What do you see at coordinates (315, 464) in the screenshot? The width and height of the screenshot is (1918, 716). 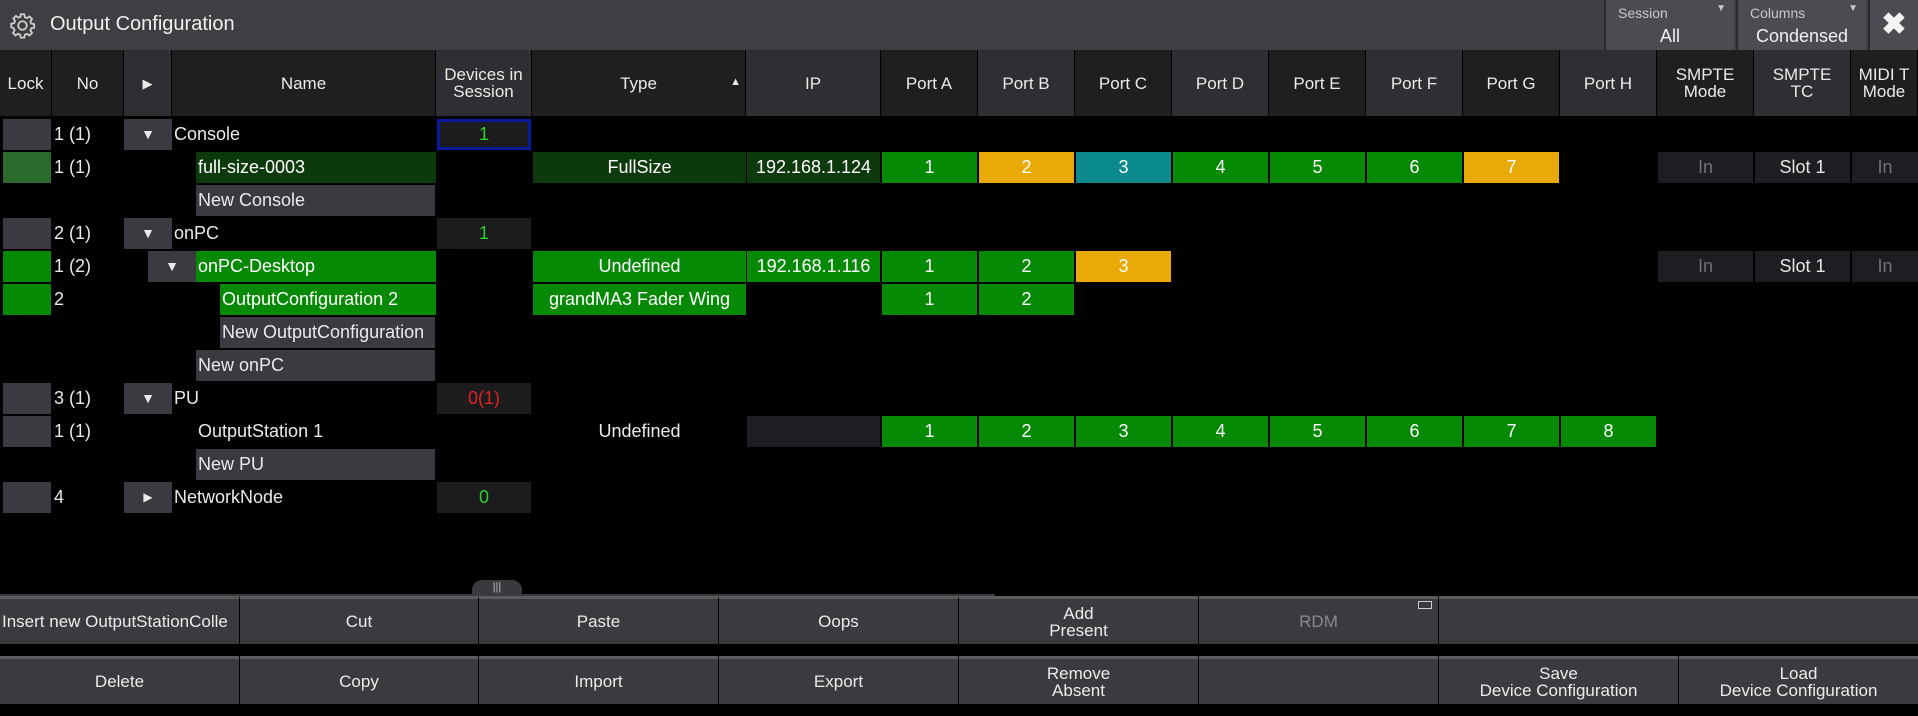 I see `new-pu-item: New PU` at bounding box center [315, 464].